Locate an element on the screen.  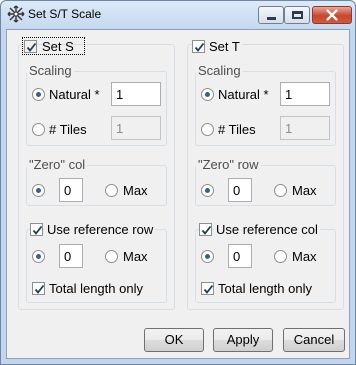
set-t-label: Set T is located at coordinates (224, 46).